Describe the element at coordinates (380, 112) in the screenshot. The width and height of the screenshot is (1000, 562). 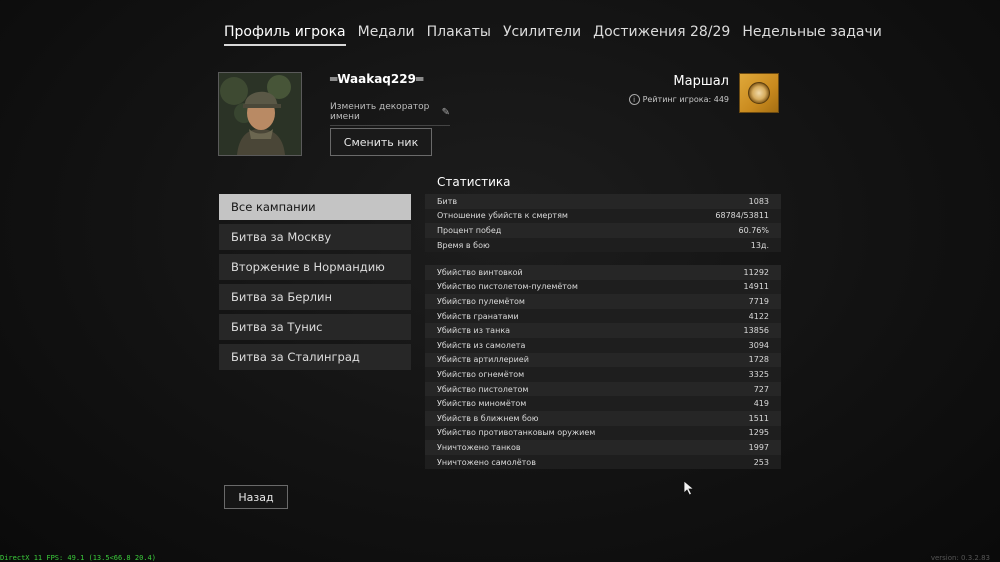
I see `change-decorator-label: Изменить декоратор имени` at that location.